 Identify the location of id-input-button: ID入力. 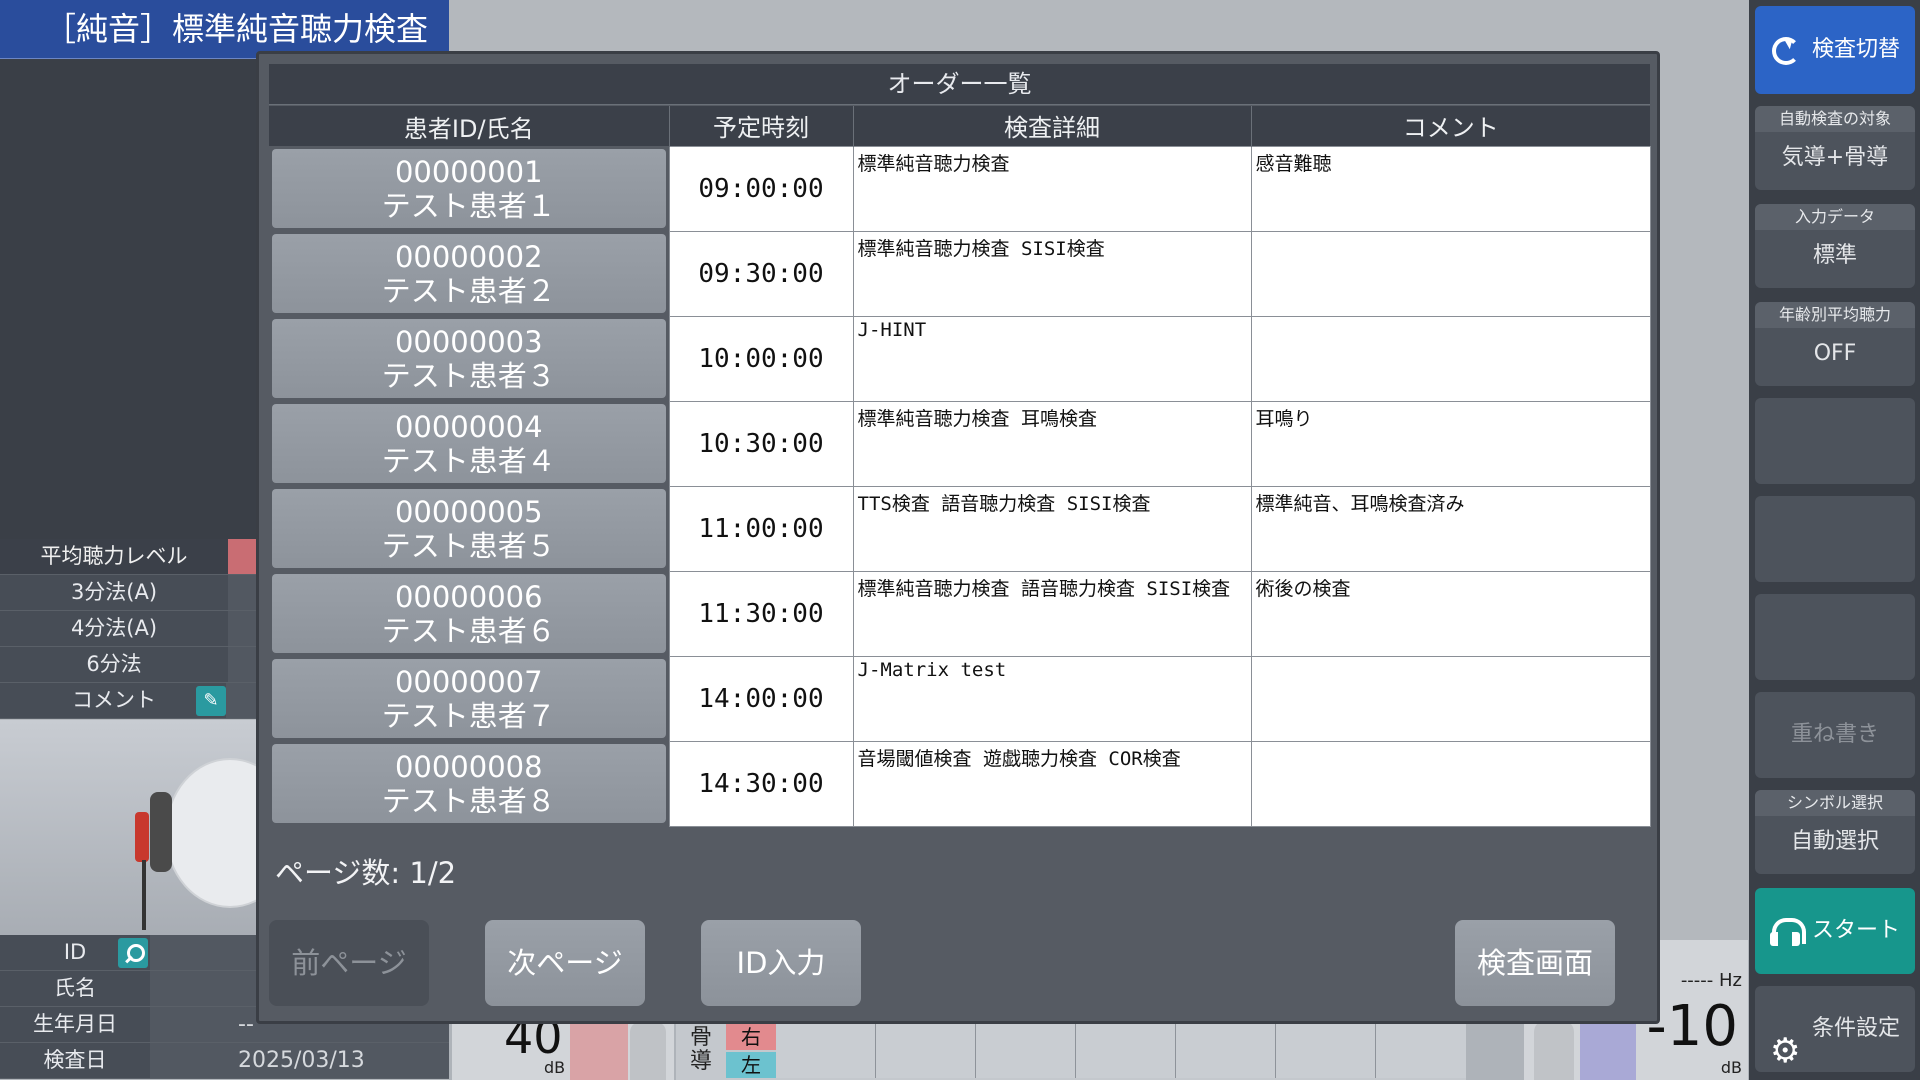
(781, 963).